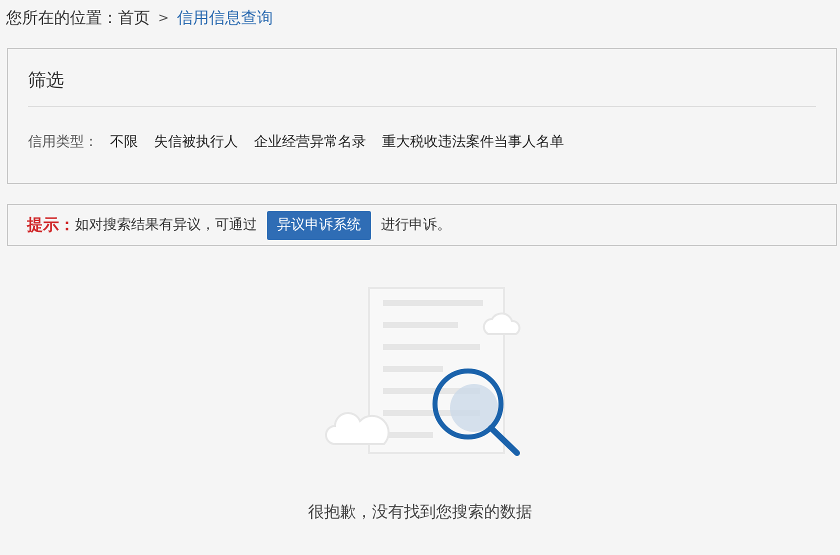 This screenshot has width=840, height=555. Describe the element at coordinates (416, 225) in the screenshot. I see `notice-suffix: 进行申诉。` at that location.